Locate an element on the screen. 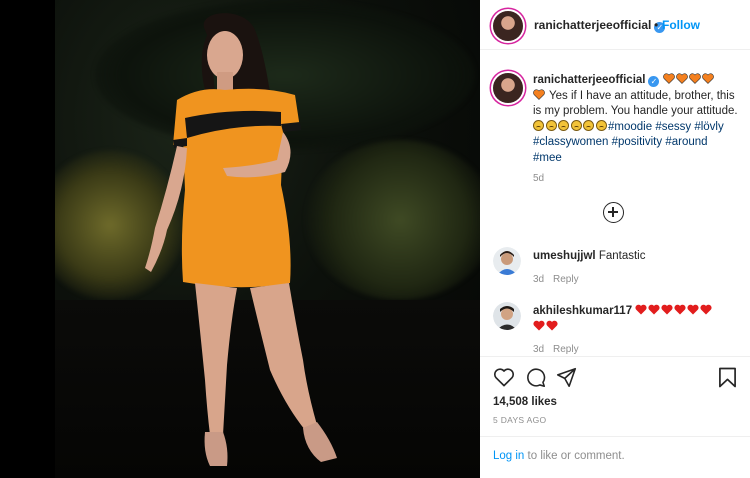  author-username: ranichatterjeeofficial ✓ is located at coordinates (600, 25).